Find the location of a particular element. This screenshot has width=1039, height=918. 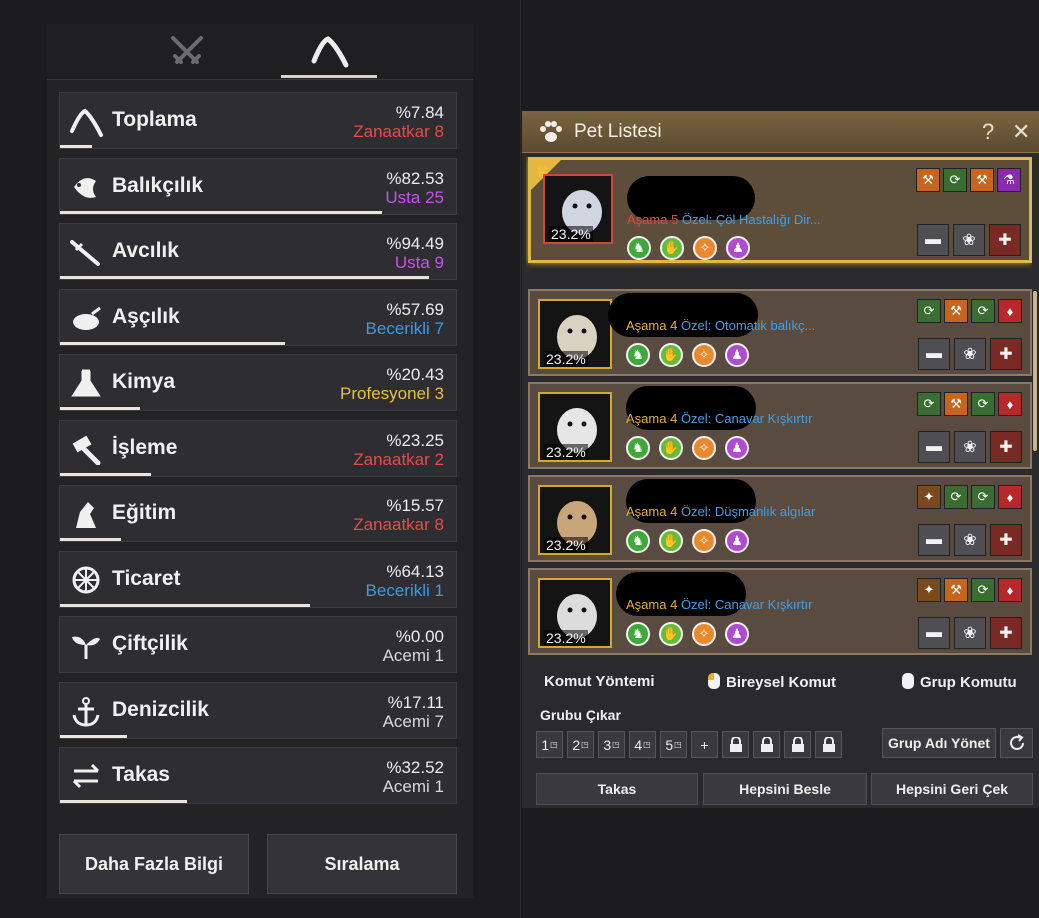

feed-all-button: Hepsini Besle is located at coordinates (785, 789).